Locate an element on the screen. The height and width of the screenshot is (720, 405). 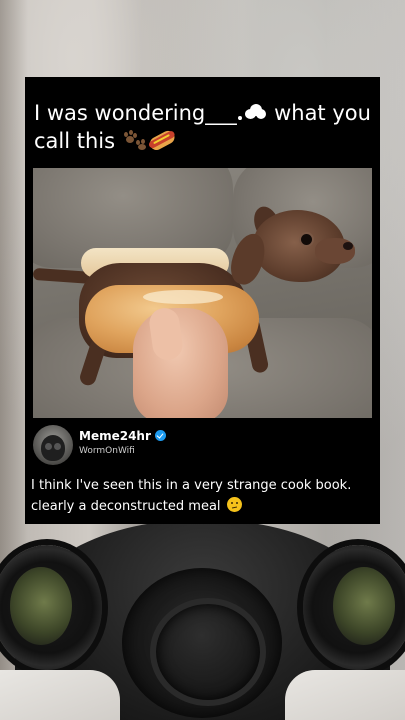
post-author: Meme24hr WormOnWifi is located at coordinates (203, 446).